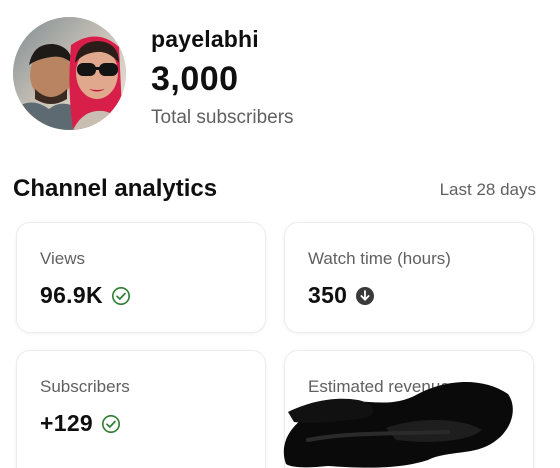  I want to click on subscriber-label: Total subscribers, so click(222, 117).